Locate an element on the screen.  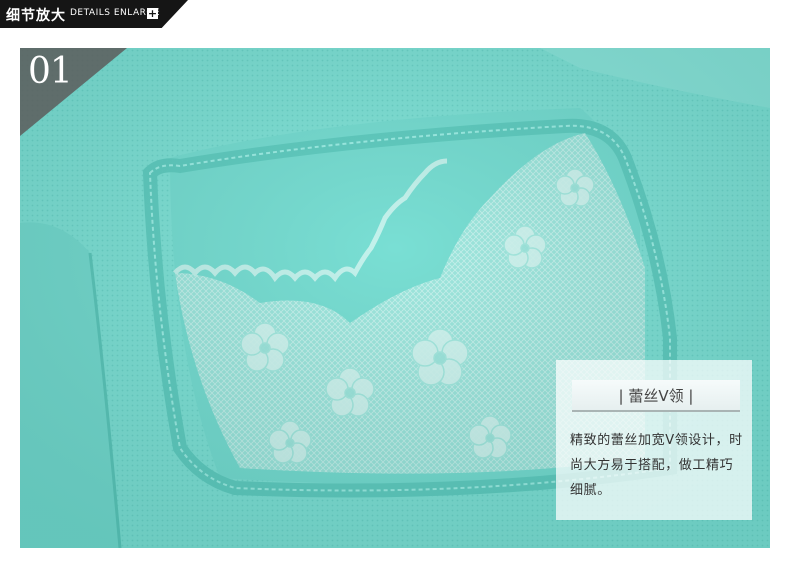
header-bar: 细节放大 DETAILS ENLARGE + is located at coordinates (395, 14).